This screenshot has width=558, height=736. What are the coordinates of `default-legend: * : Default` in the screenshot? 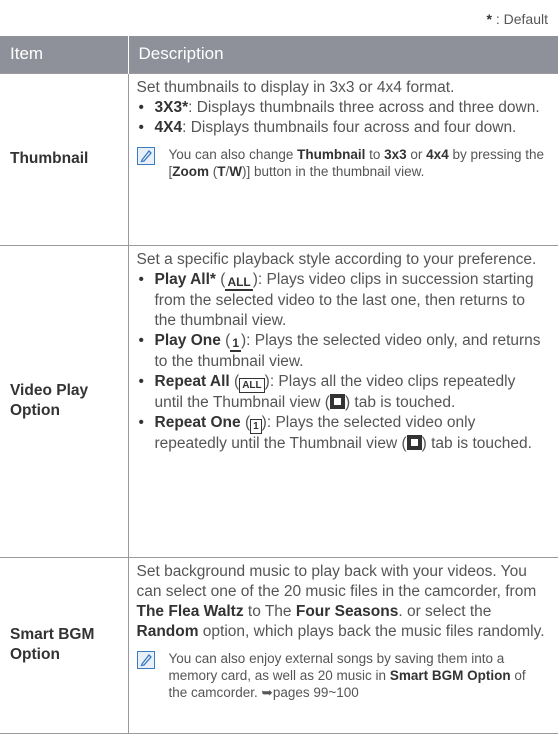 It's located at (517, 19).